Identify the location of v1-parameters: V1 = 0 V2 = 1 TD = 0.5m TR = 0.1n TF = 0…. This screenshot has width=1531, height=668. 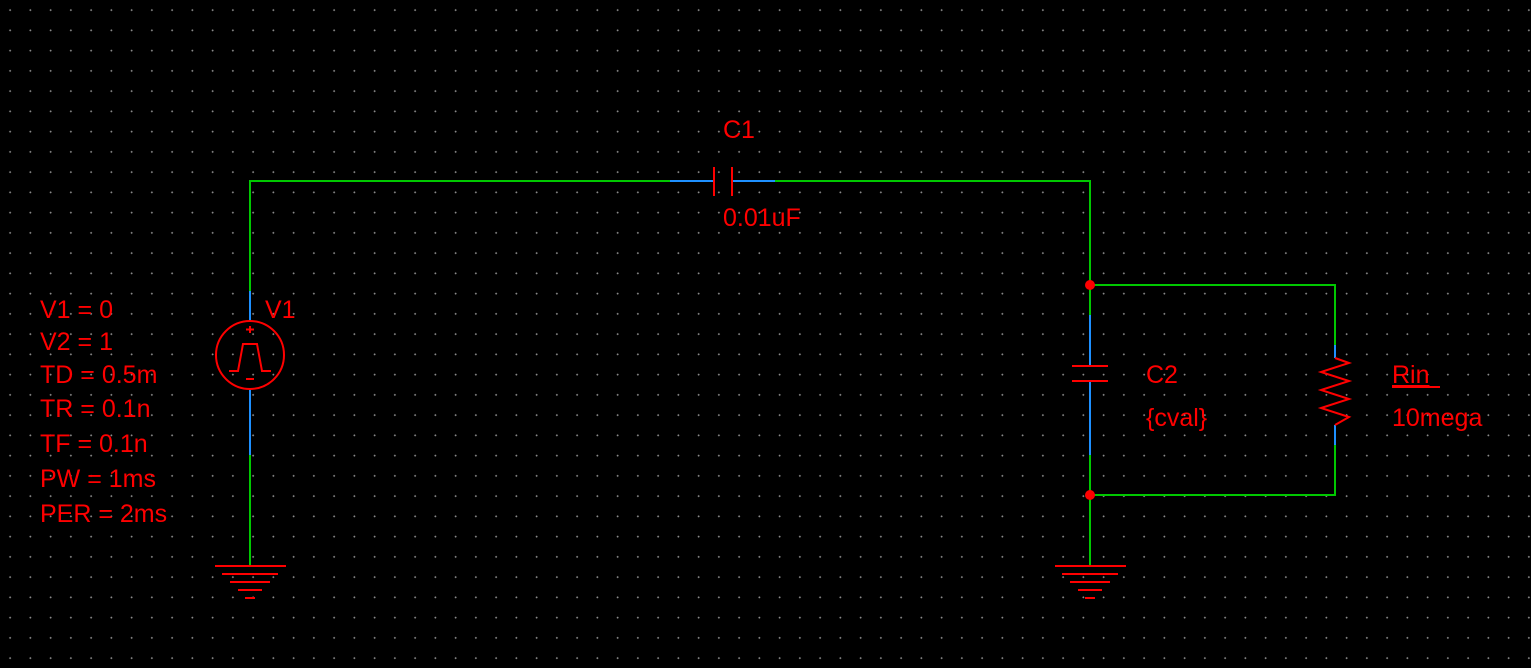
(103, 412).